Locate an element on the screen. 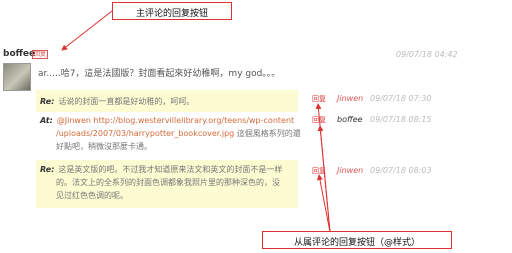 Image resolution: width=512 pixels, height=253 pixels. avatar is located at coordinates (17, 77).